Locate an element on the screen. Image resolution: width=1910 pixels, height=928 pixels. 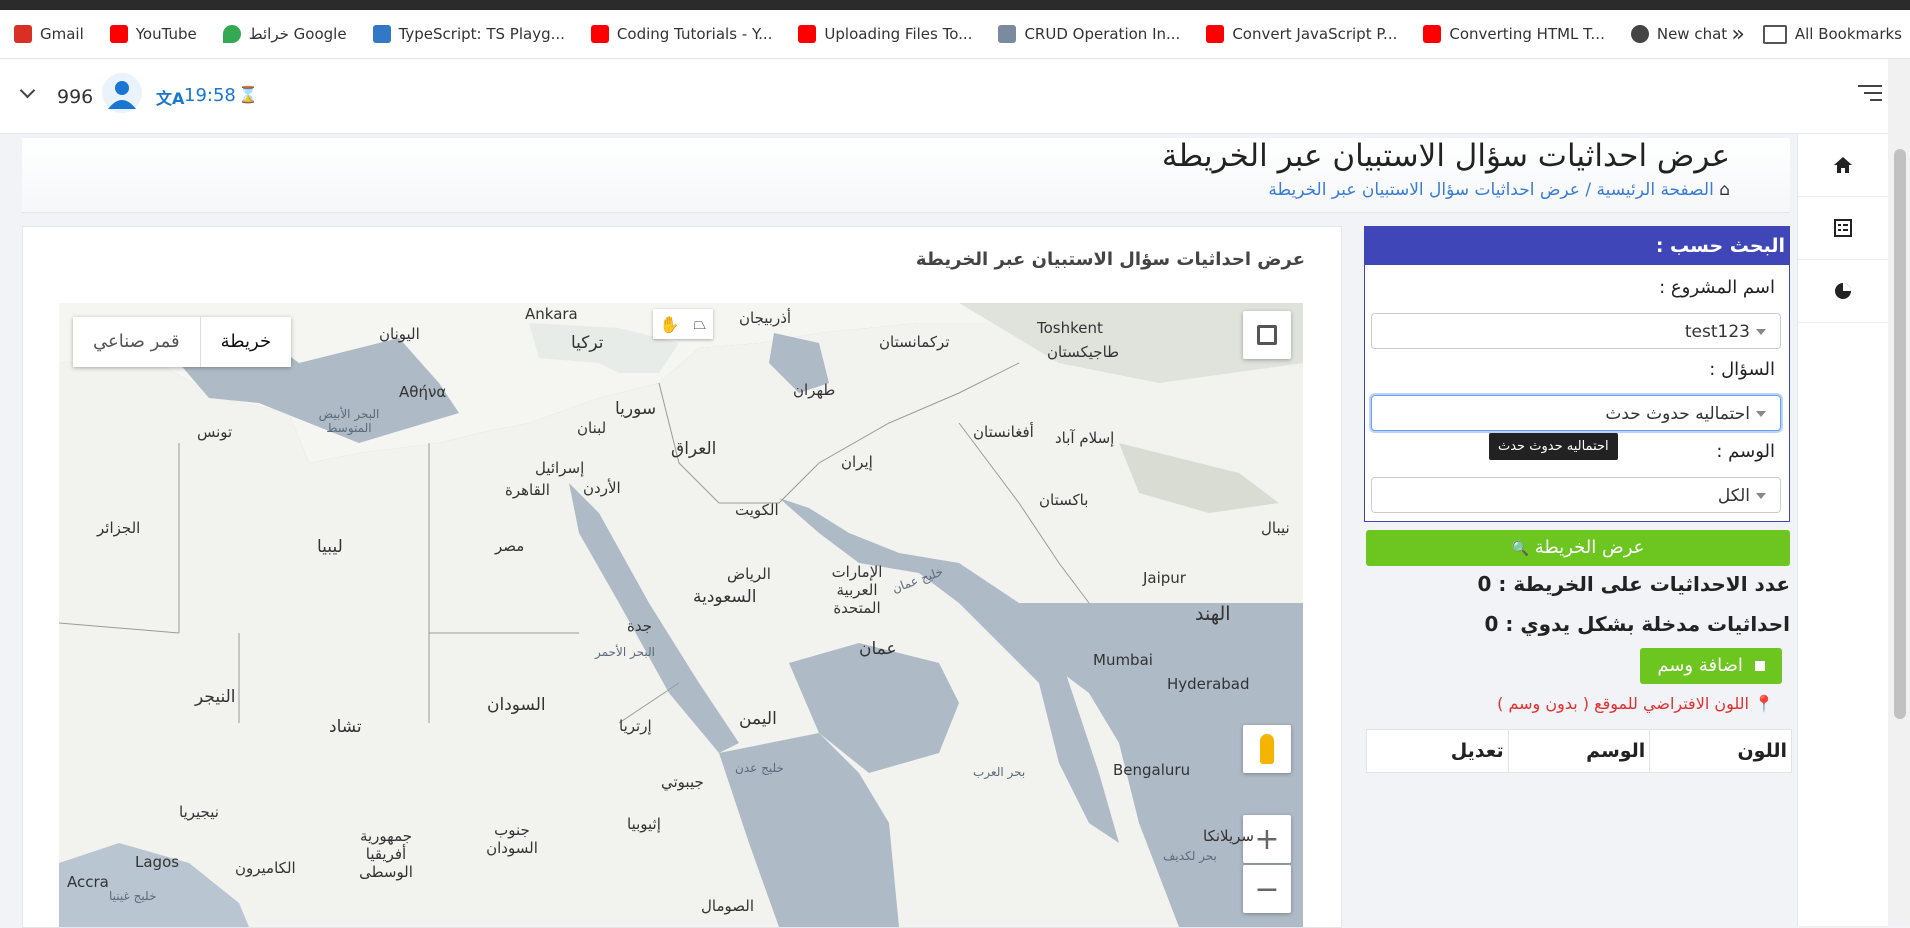
browser-top-strip is located at coordinates (955, 5).